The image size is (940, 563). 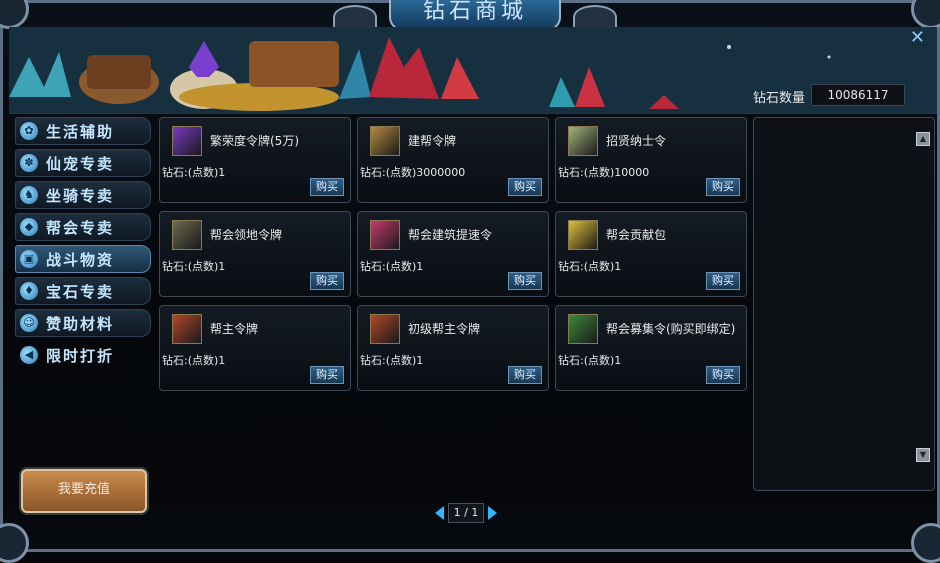 I want to click on sidebar-item-label: 赞助材料, so click(x=80, y=323).